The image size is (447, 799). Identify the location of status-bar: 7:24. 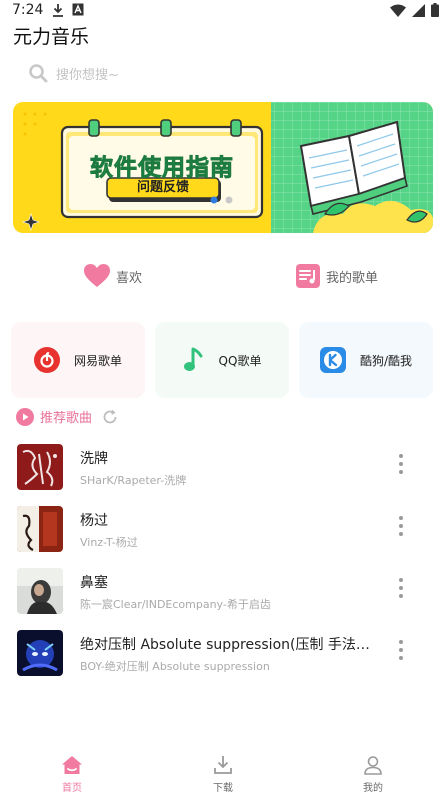
(223, 11).